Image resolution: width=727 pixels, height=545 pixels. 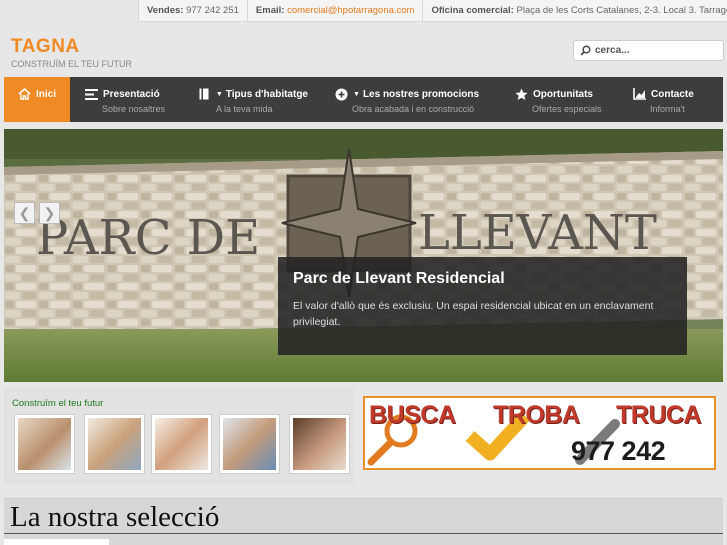 I want to click on slider-prev-button: ❮, so click(x=24, y=213).